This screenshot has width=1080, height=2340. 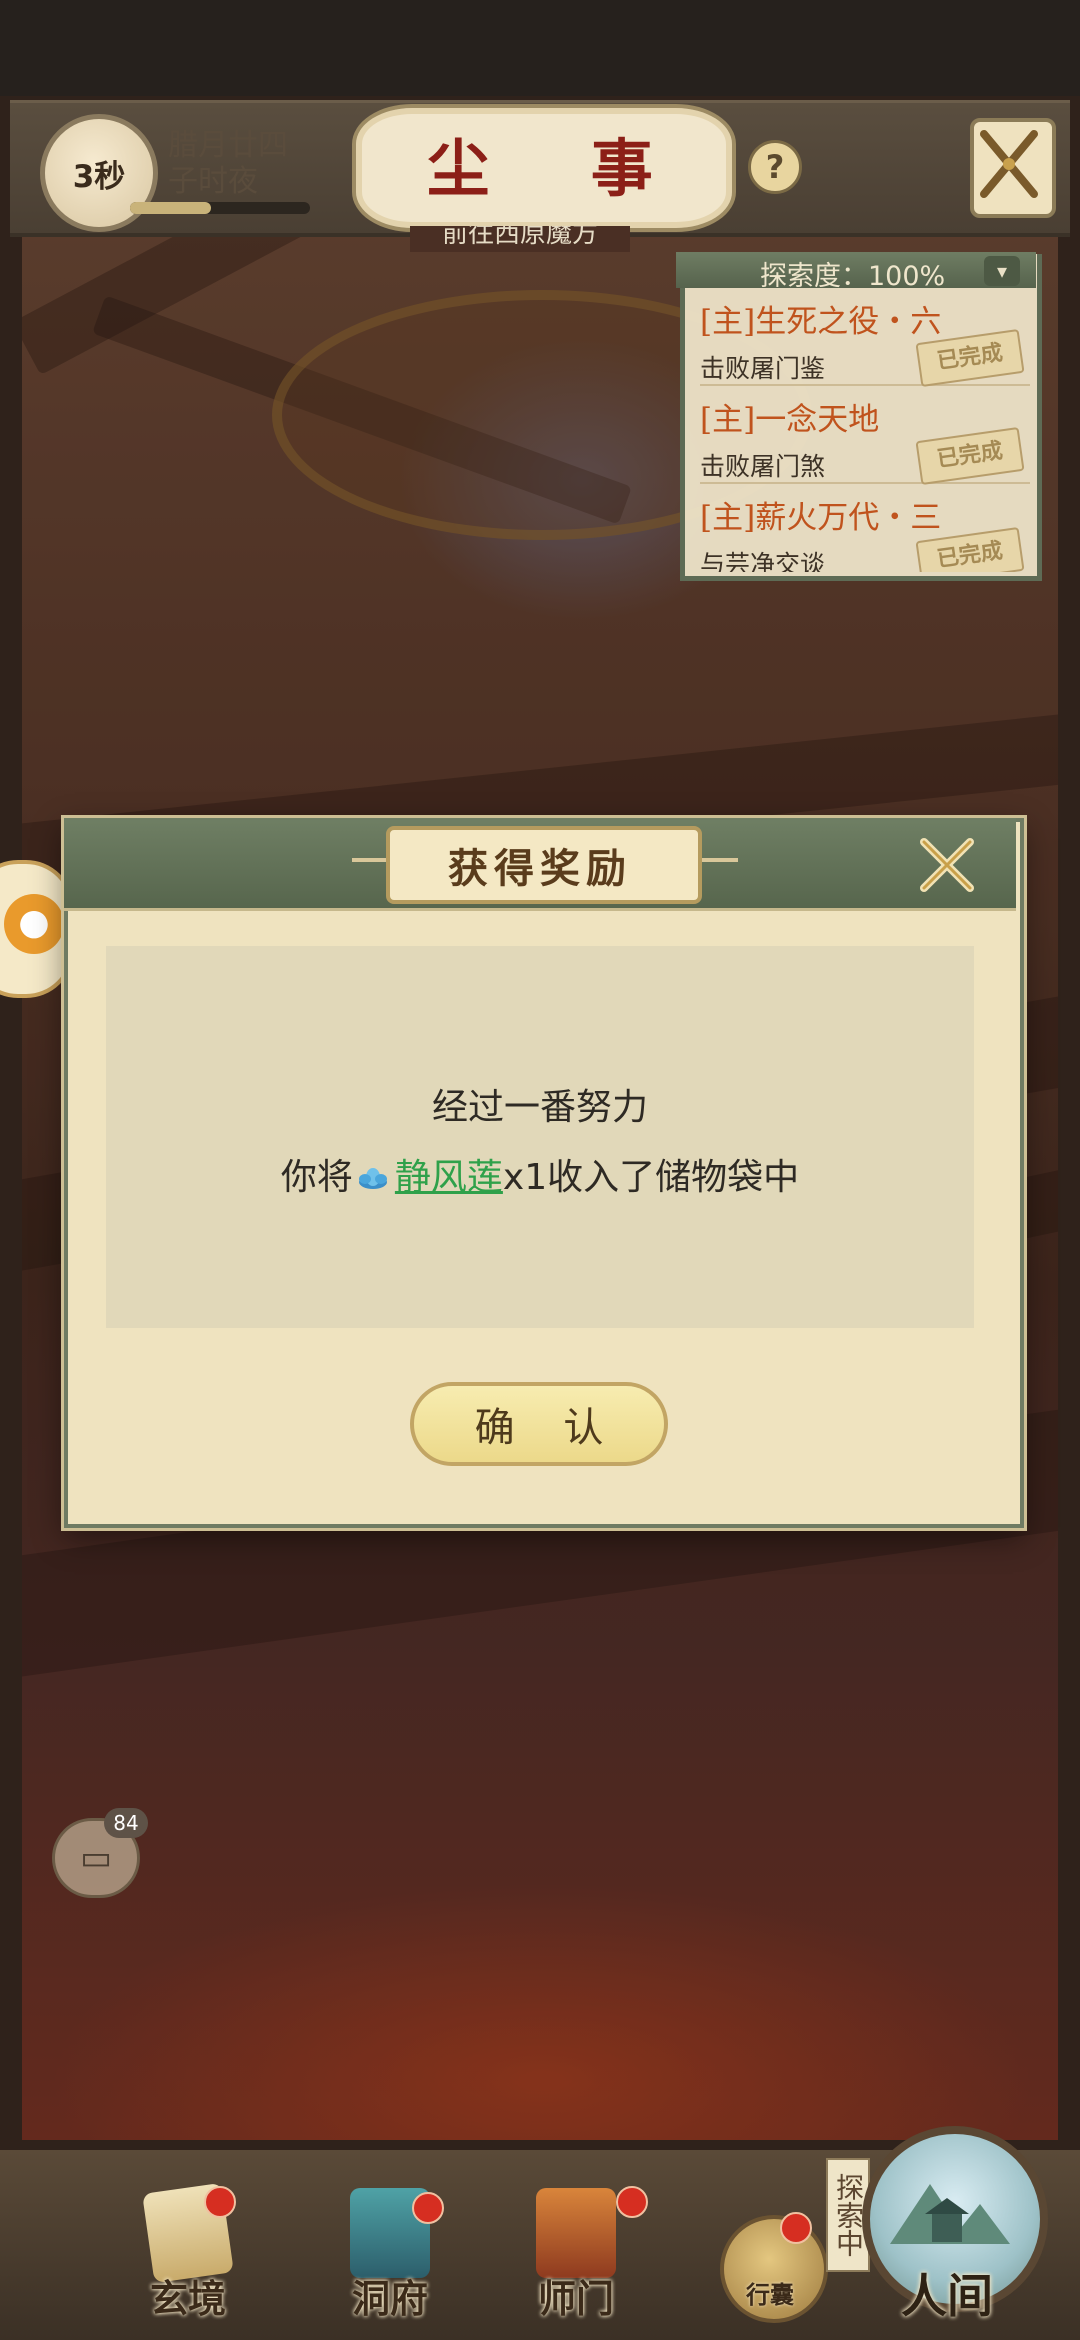 I want to click on quest-item: [主]一念天地 击败屠门煞 已完成, so click(x=865, y=440).